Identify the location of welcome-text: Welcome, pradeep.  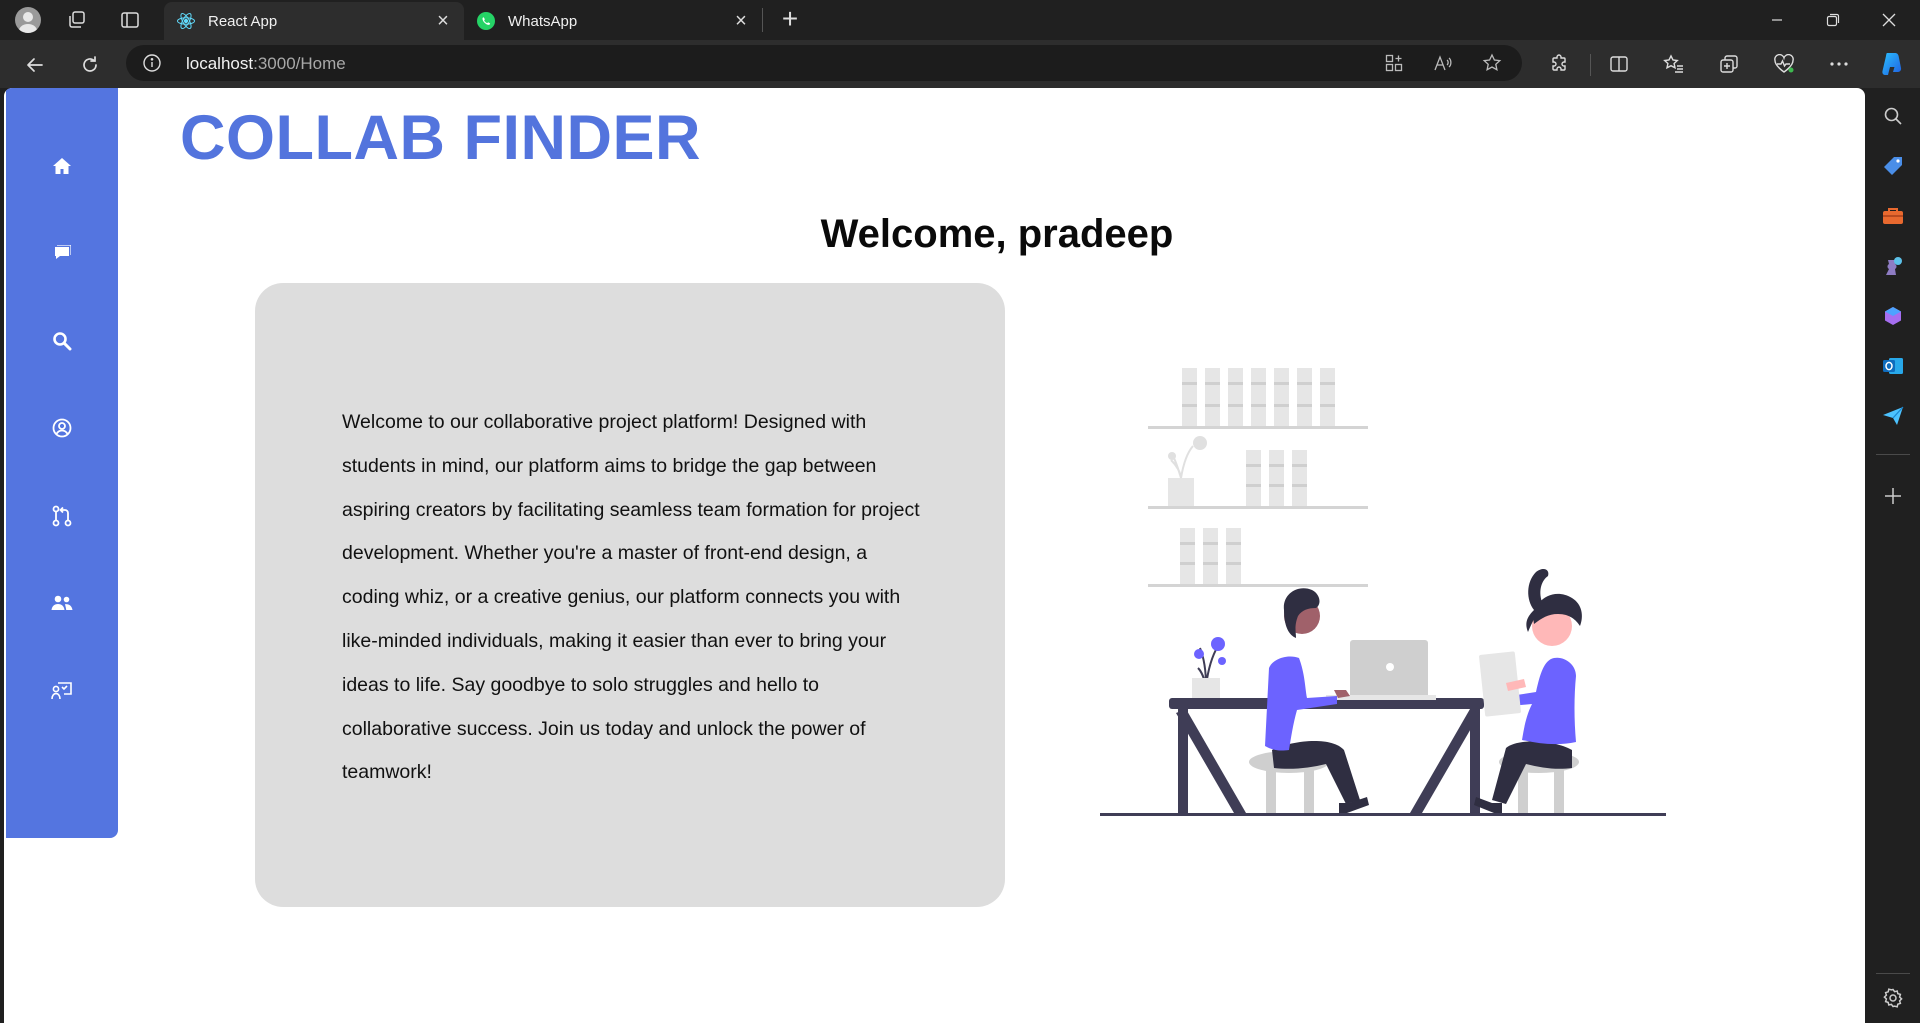
(997, 234).